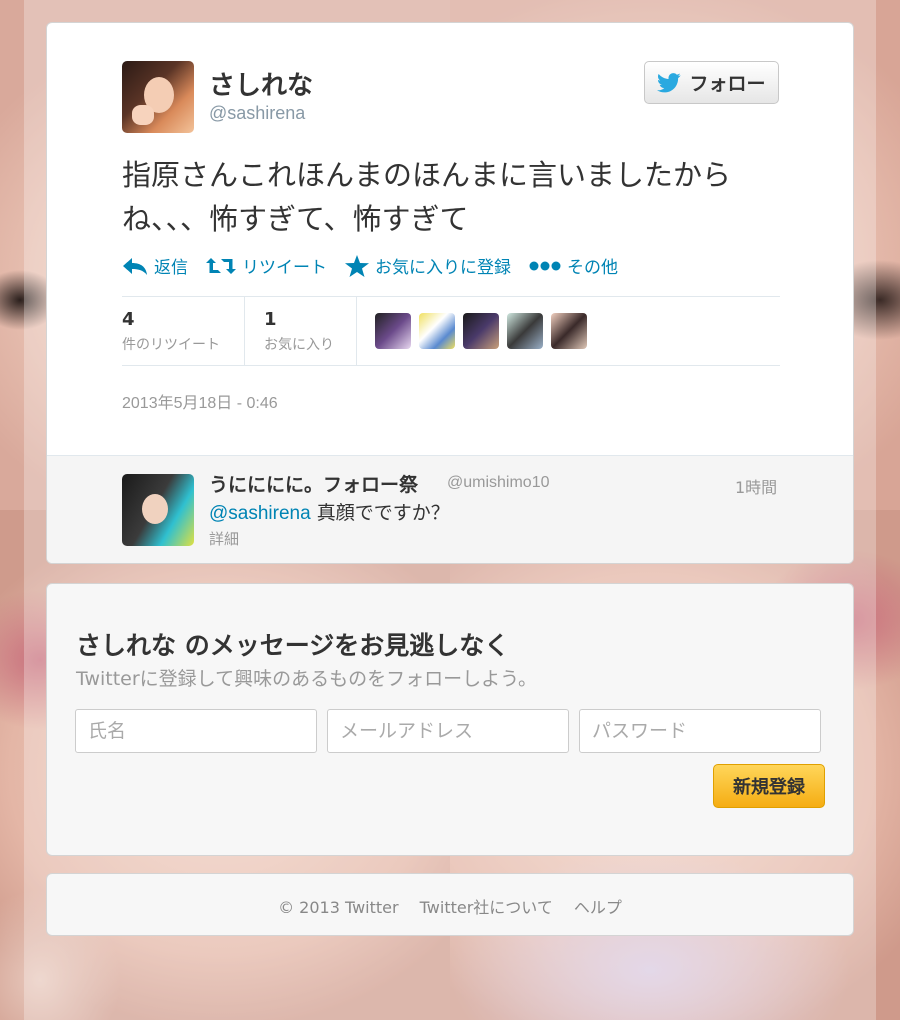 This screenshot has width=900, height=1020. What do you see at coordinates (171, 345) in the screenshot?
I see `retweets-label: 件のリツイート` at bounding box center [171, 345].